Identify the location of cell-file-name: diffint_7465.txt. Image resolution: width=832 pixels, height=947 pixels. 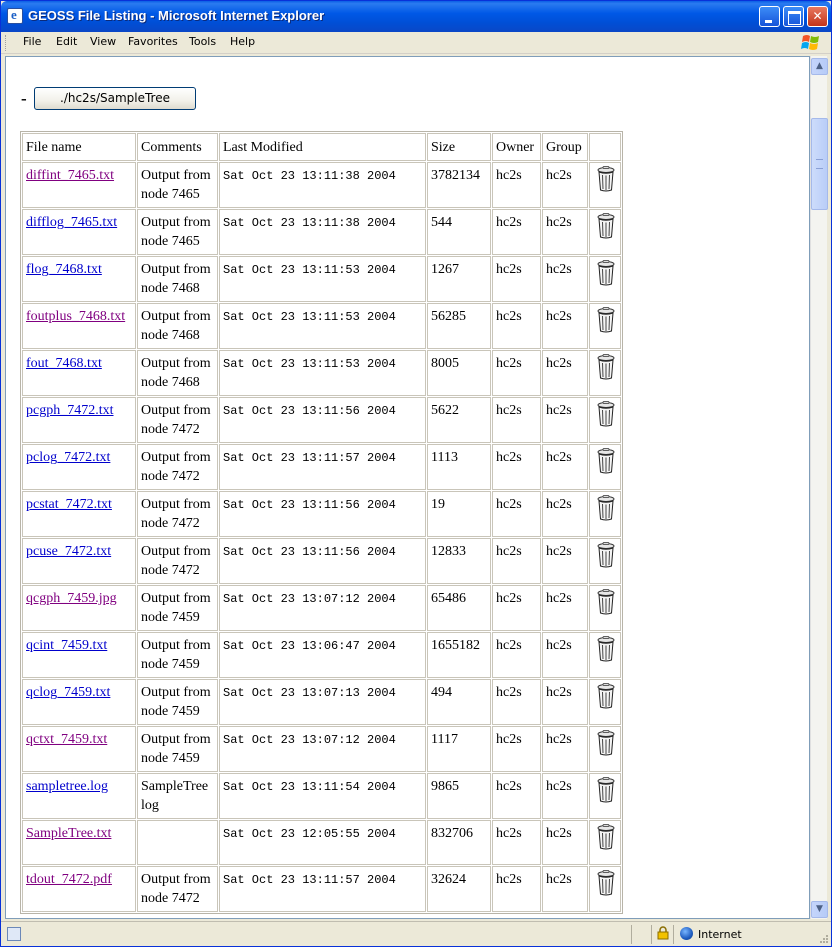
(79, 185).